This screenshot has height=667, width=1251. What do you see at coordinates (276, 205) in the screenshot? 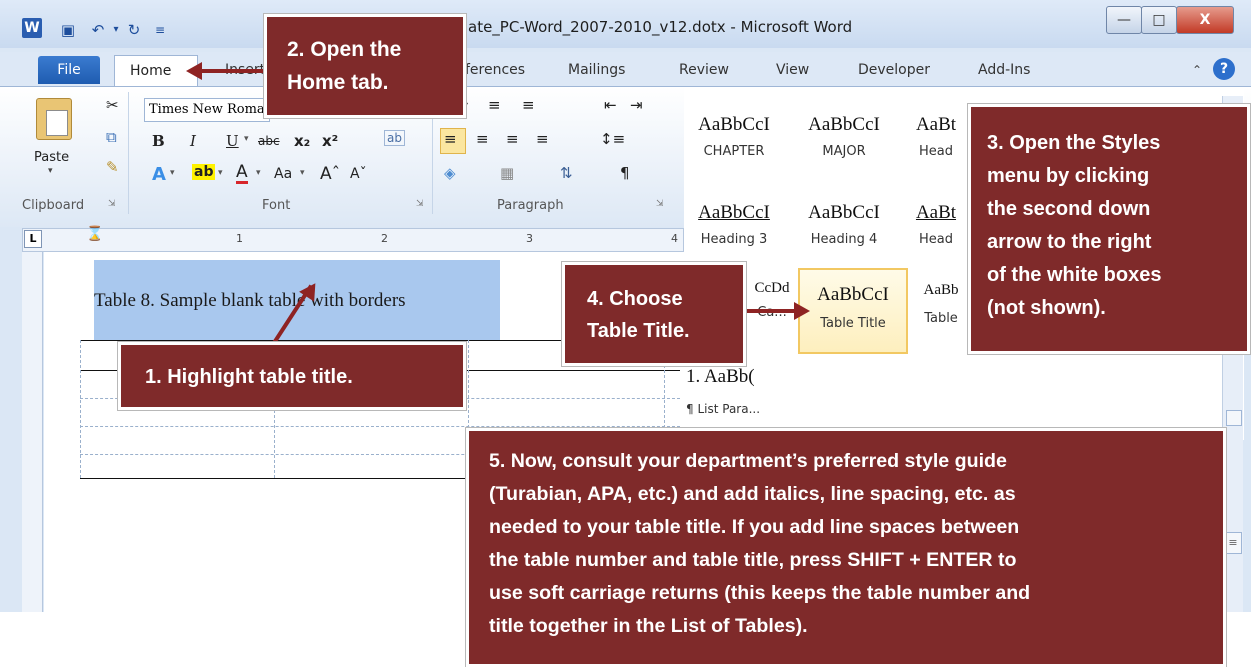
I see `group-font-label: Font` at bounding box center [276, 205].